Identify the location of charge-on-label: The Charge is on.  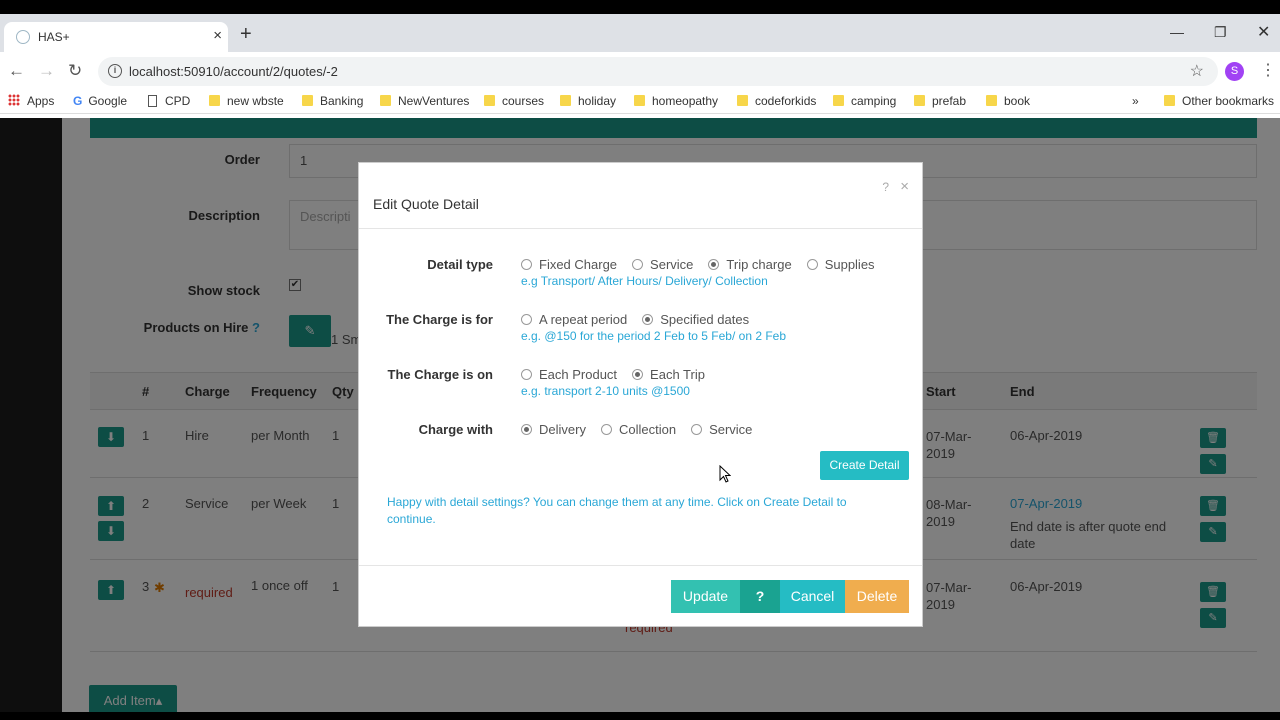
(440, 374).